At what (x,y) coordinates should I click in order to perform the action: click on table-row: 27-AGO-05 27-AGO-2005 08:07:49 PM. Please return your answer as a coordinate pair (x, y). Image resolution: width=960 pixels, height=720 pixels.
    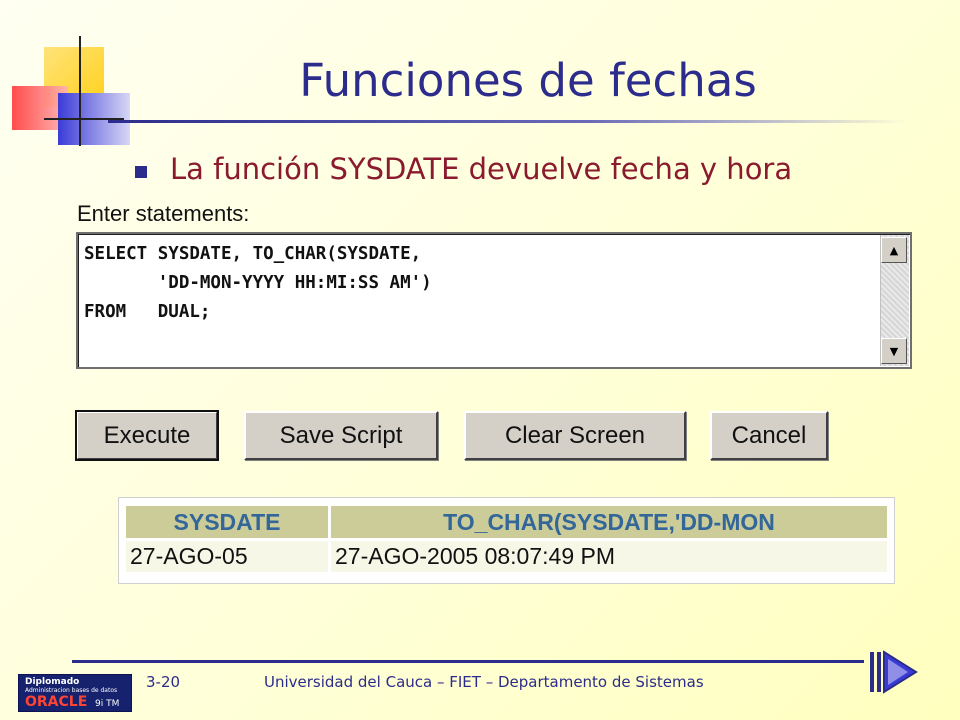
    Looking at the image, I should click on (506, 556).